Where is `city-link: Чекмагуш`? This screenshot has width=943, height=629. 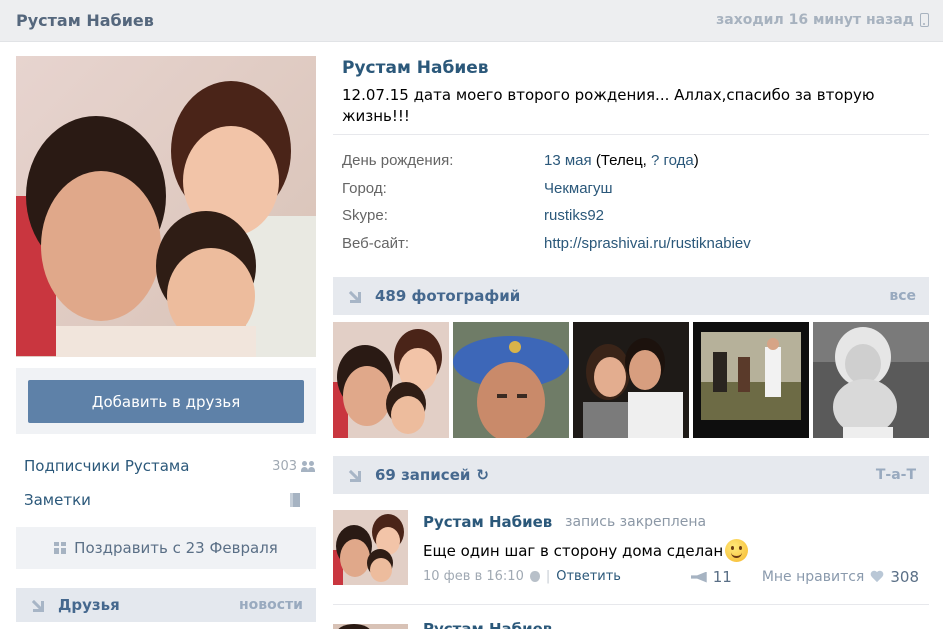 city-link: Чекмагуш is located at coordinates (578, 188).